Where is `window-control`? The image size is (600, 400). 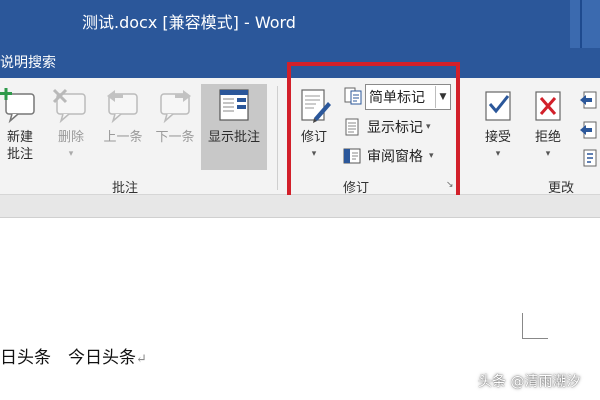
window-control is located at coordinates (585, 24).